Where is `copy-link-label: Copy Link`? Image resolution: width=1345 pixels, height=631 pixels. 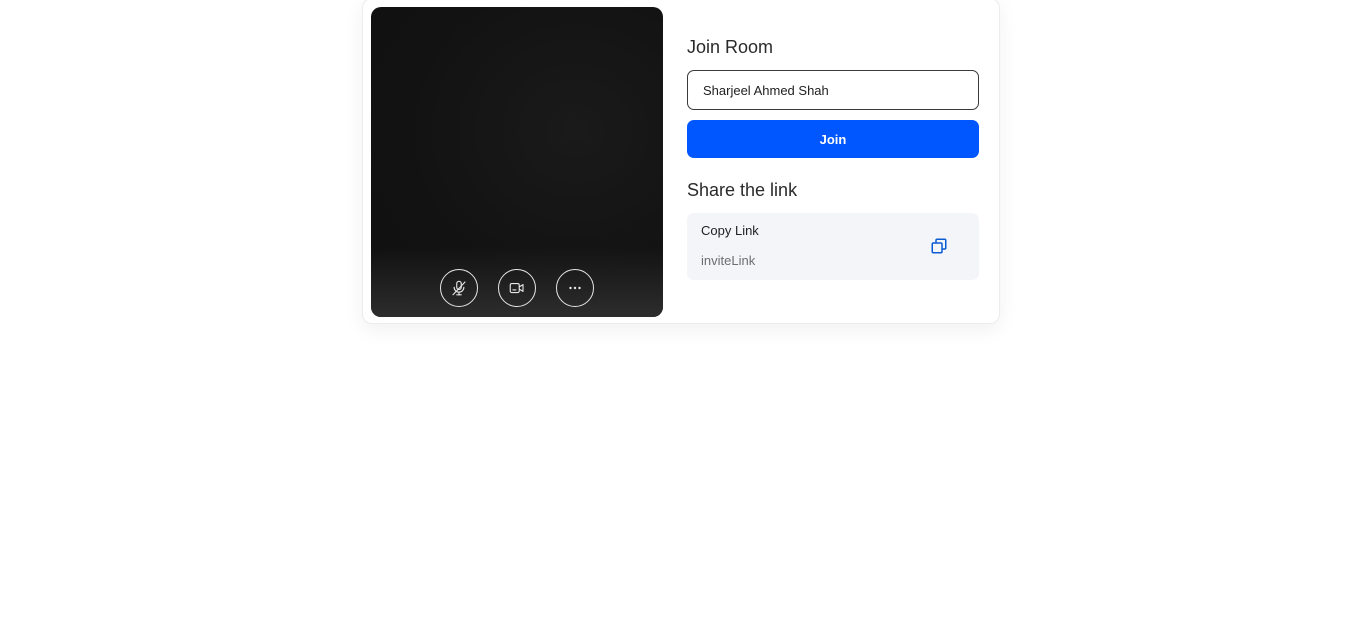 copy-link-label: Copy Link is located at coordinates (730, 230).